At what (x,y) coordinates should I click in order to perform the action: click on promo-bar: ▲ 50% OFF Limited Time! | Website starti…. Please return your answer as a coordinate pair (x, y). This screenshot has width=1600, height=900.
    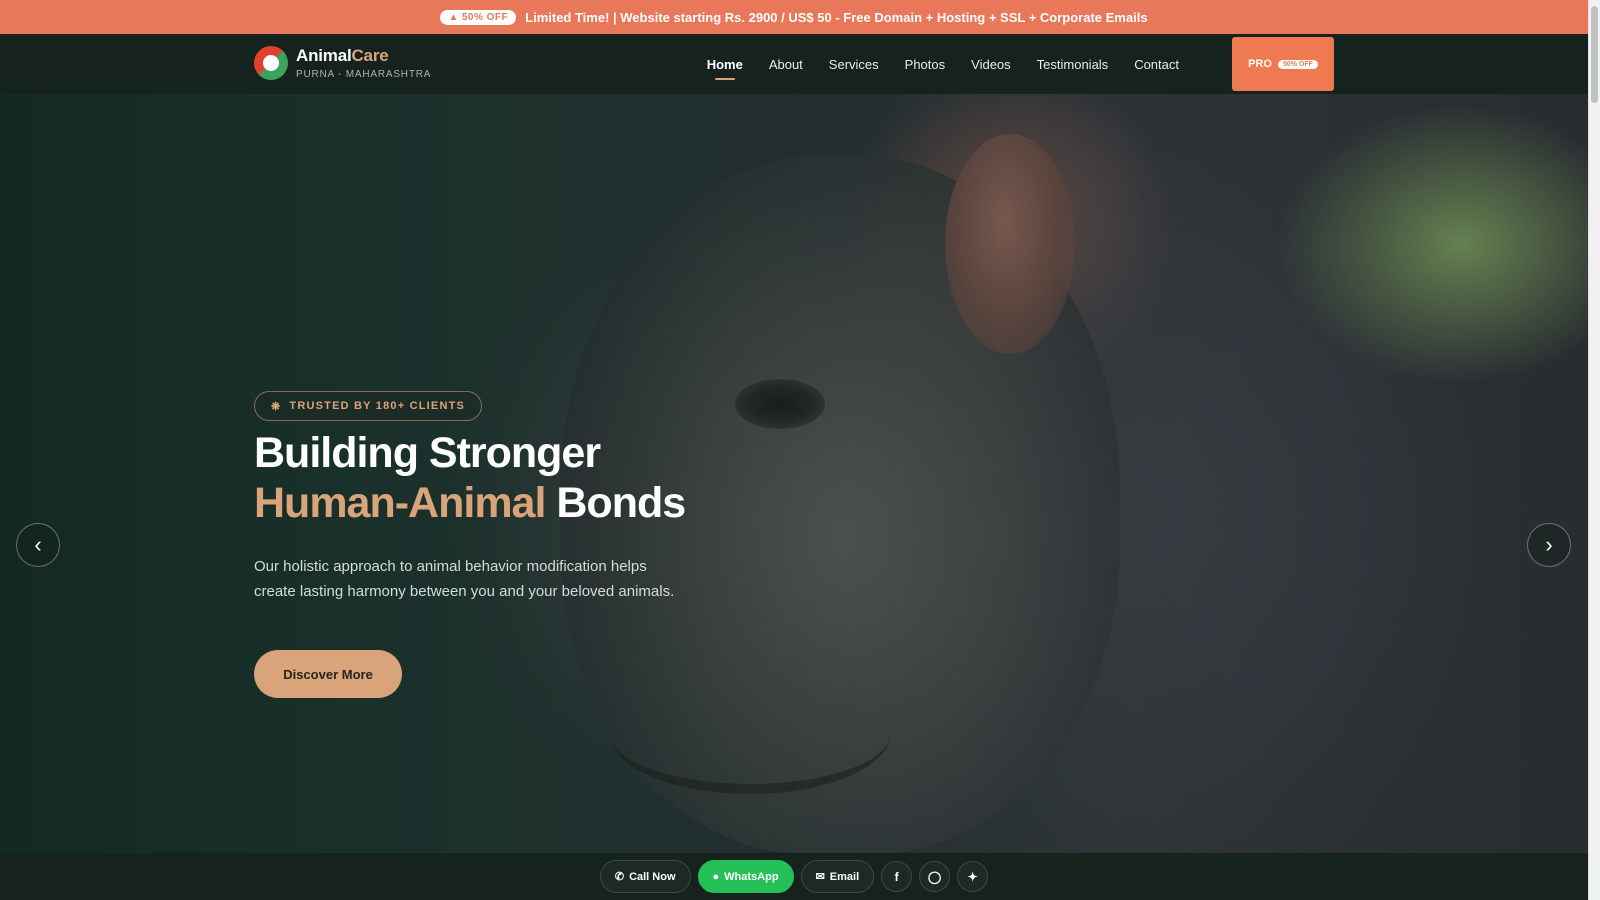
    Looking at the image, I should click on (794, 17).